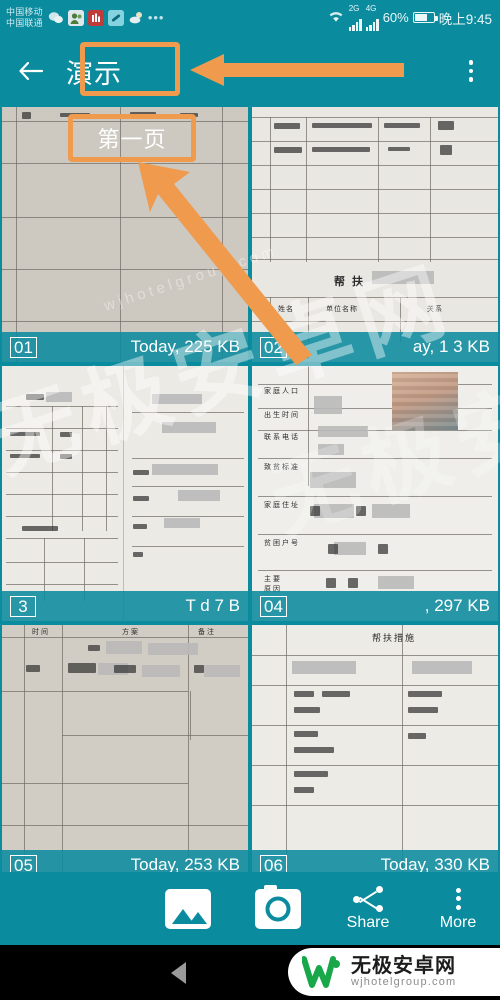  Describe the element at coordinates (273, 606) in the screenshot. I see `item-number: 04` at that location.